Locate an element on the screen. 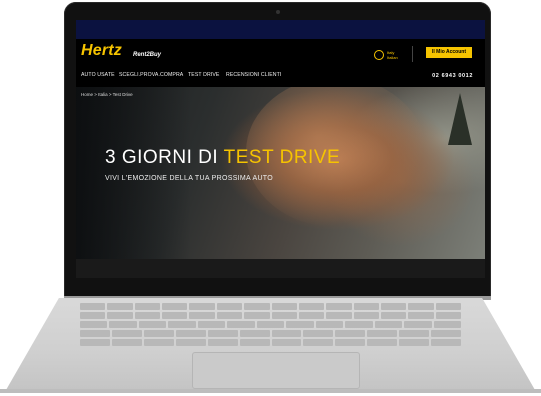  webcam is located at coordinates (278, 12).